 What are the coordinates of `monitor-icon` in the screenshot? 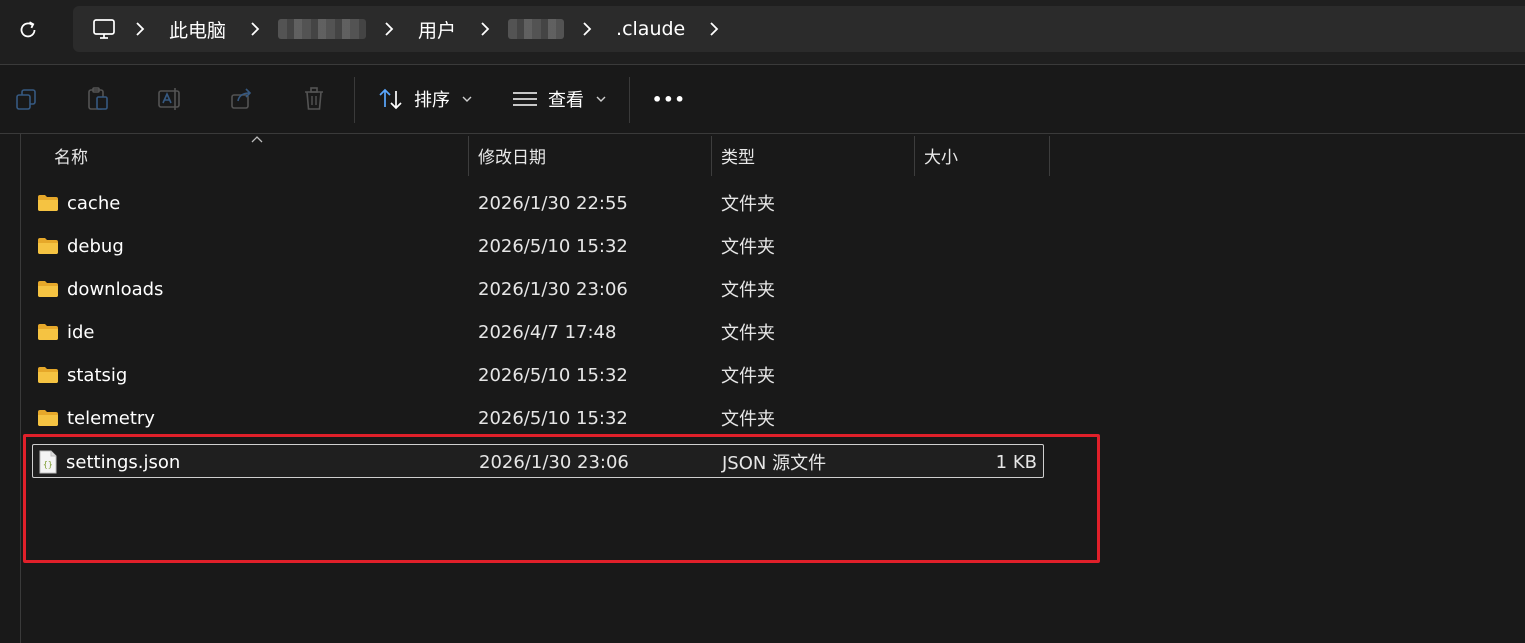 It's located at (104, 29).